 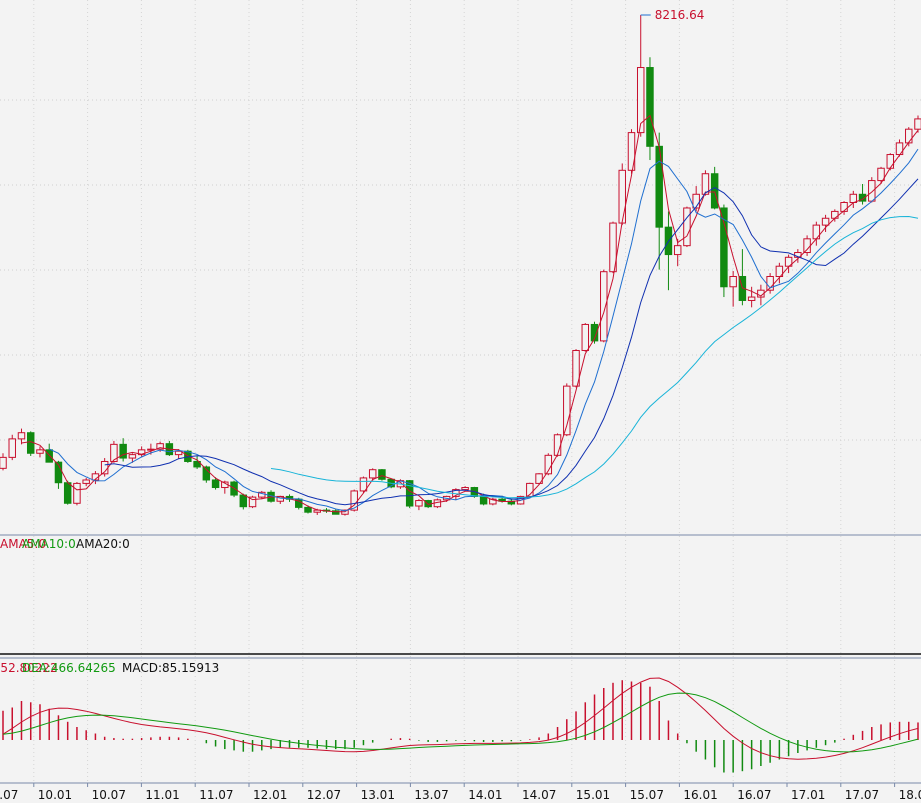 I want to click on macd-histogram, so click(x=460, y=726).